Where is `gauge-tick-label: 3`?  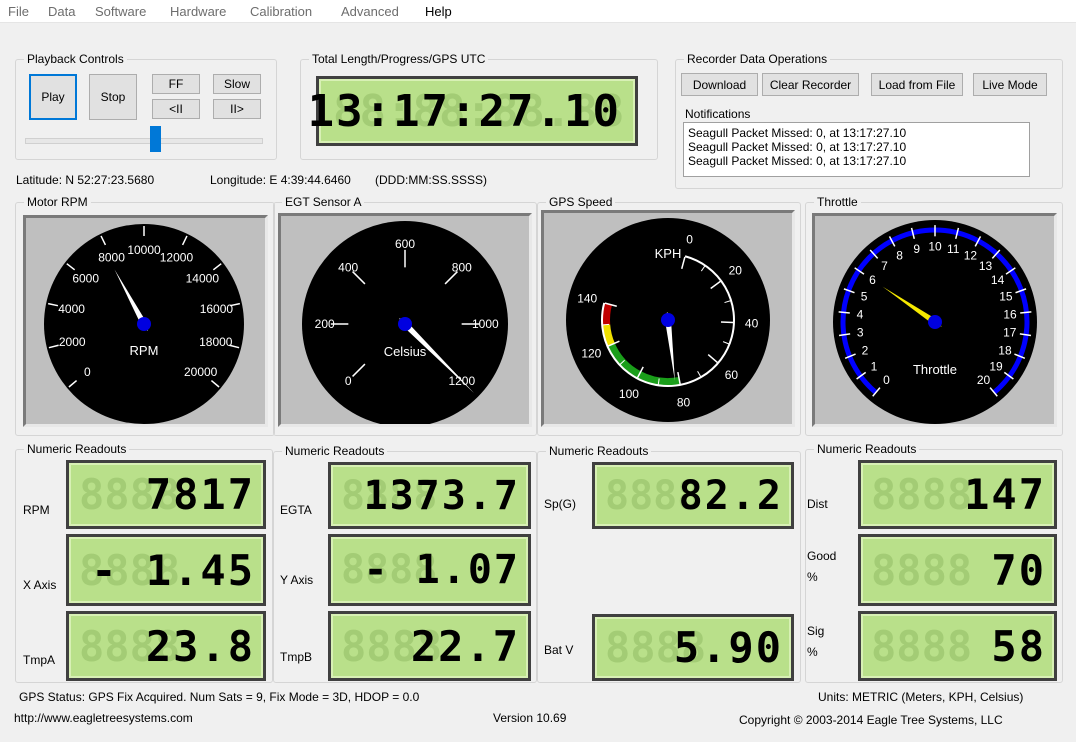
gauge-tick-label: 3 is located at coordinates (860, 333).